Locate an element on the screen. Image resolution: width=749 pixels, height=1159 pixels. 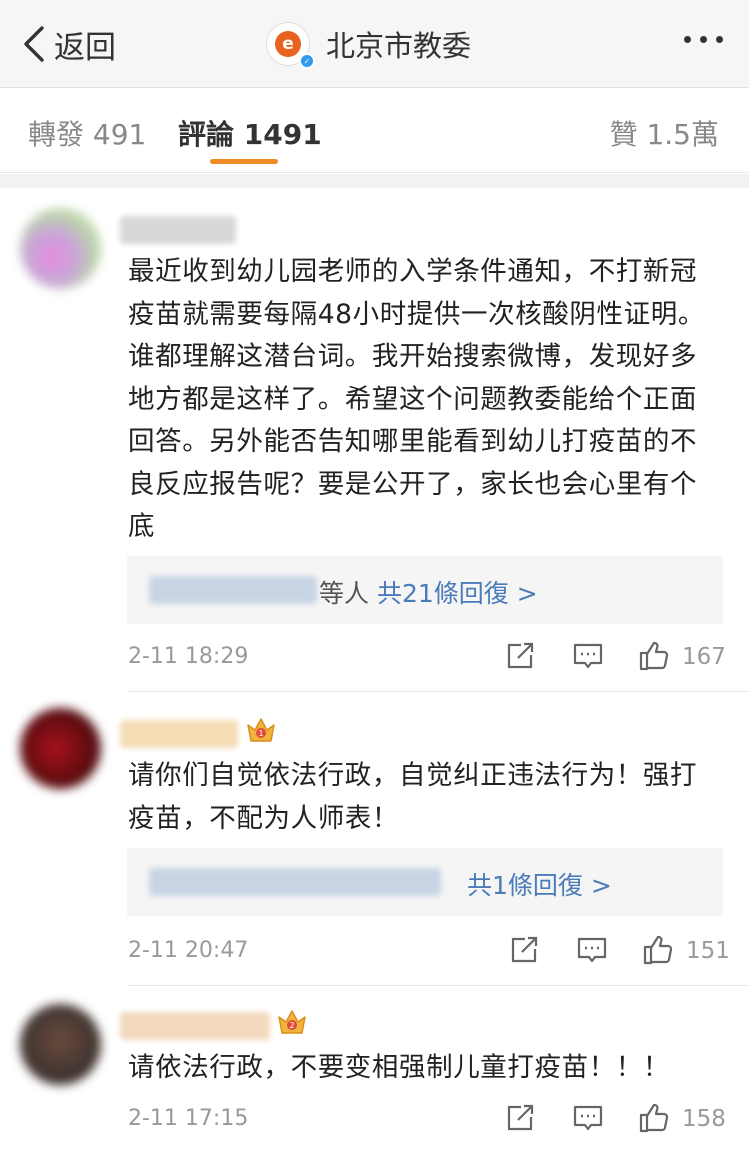
active-tab-indicator is located at coordinates (244, 161).